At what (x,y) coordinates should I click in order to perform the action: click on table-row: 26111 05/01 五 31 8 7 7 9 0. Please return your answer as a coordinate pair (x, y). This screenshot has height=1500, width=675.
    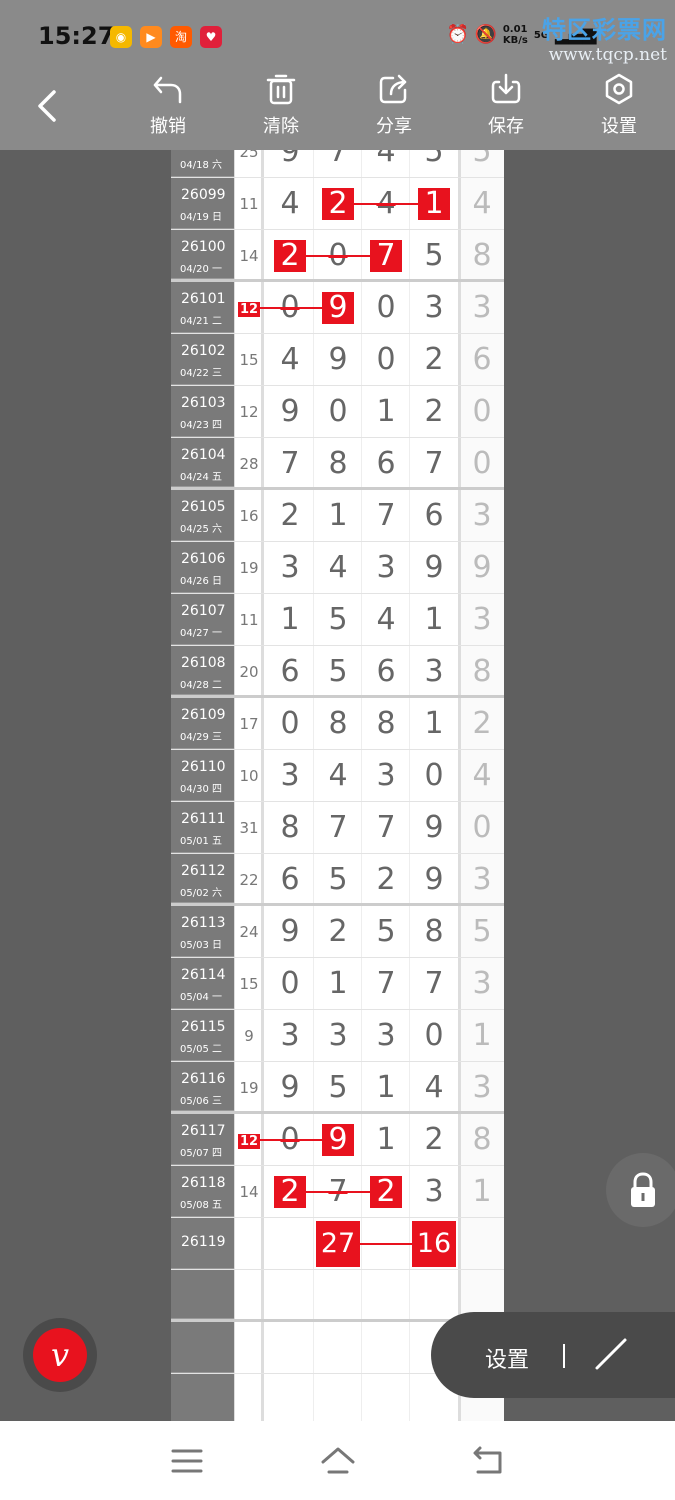
    Looking at the image, I should click on (337, 828).